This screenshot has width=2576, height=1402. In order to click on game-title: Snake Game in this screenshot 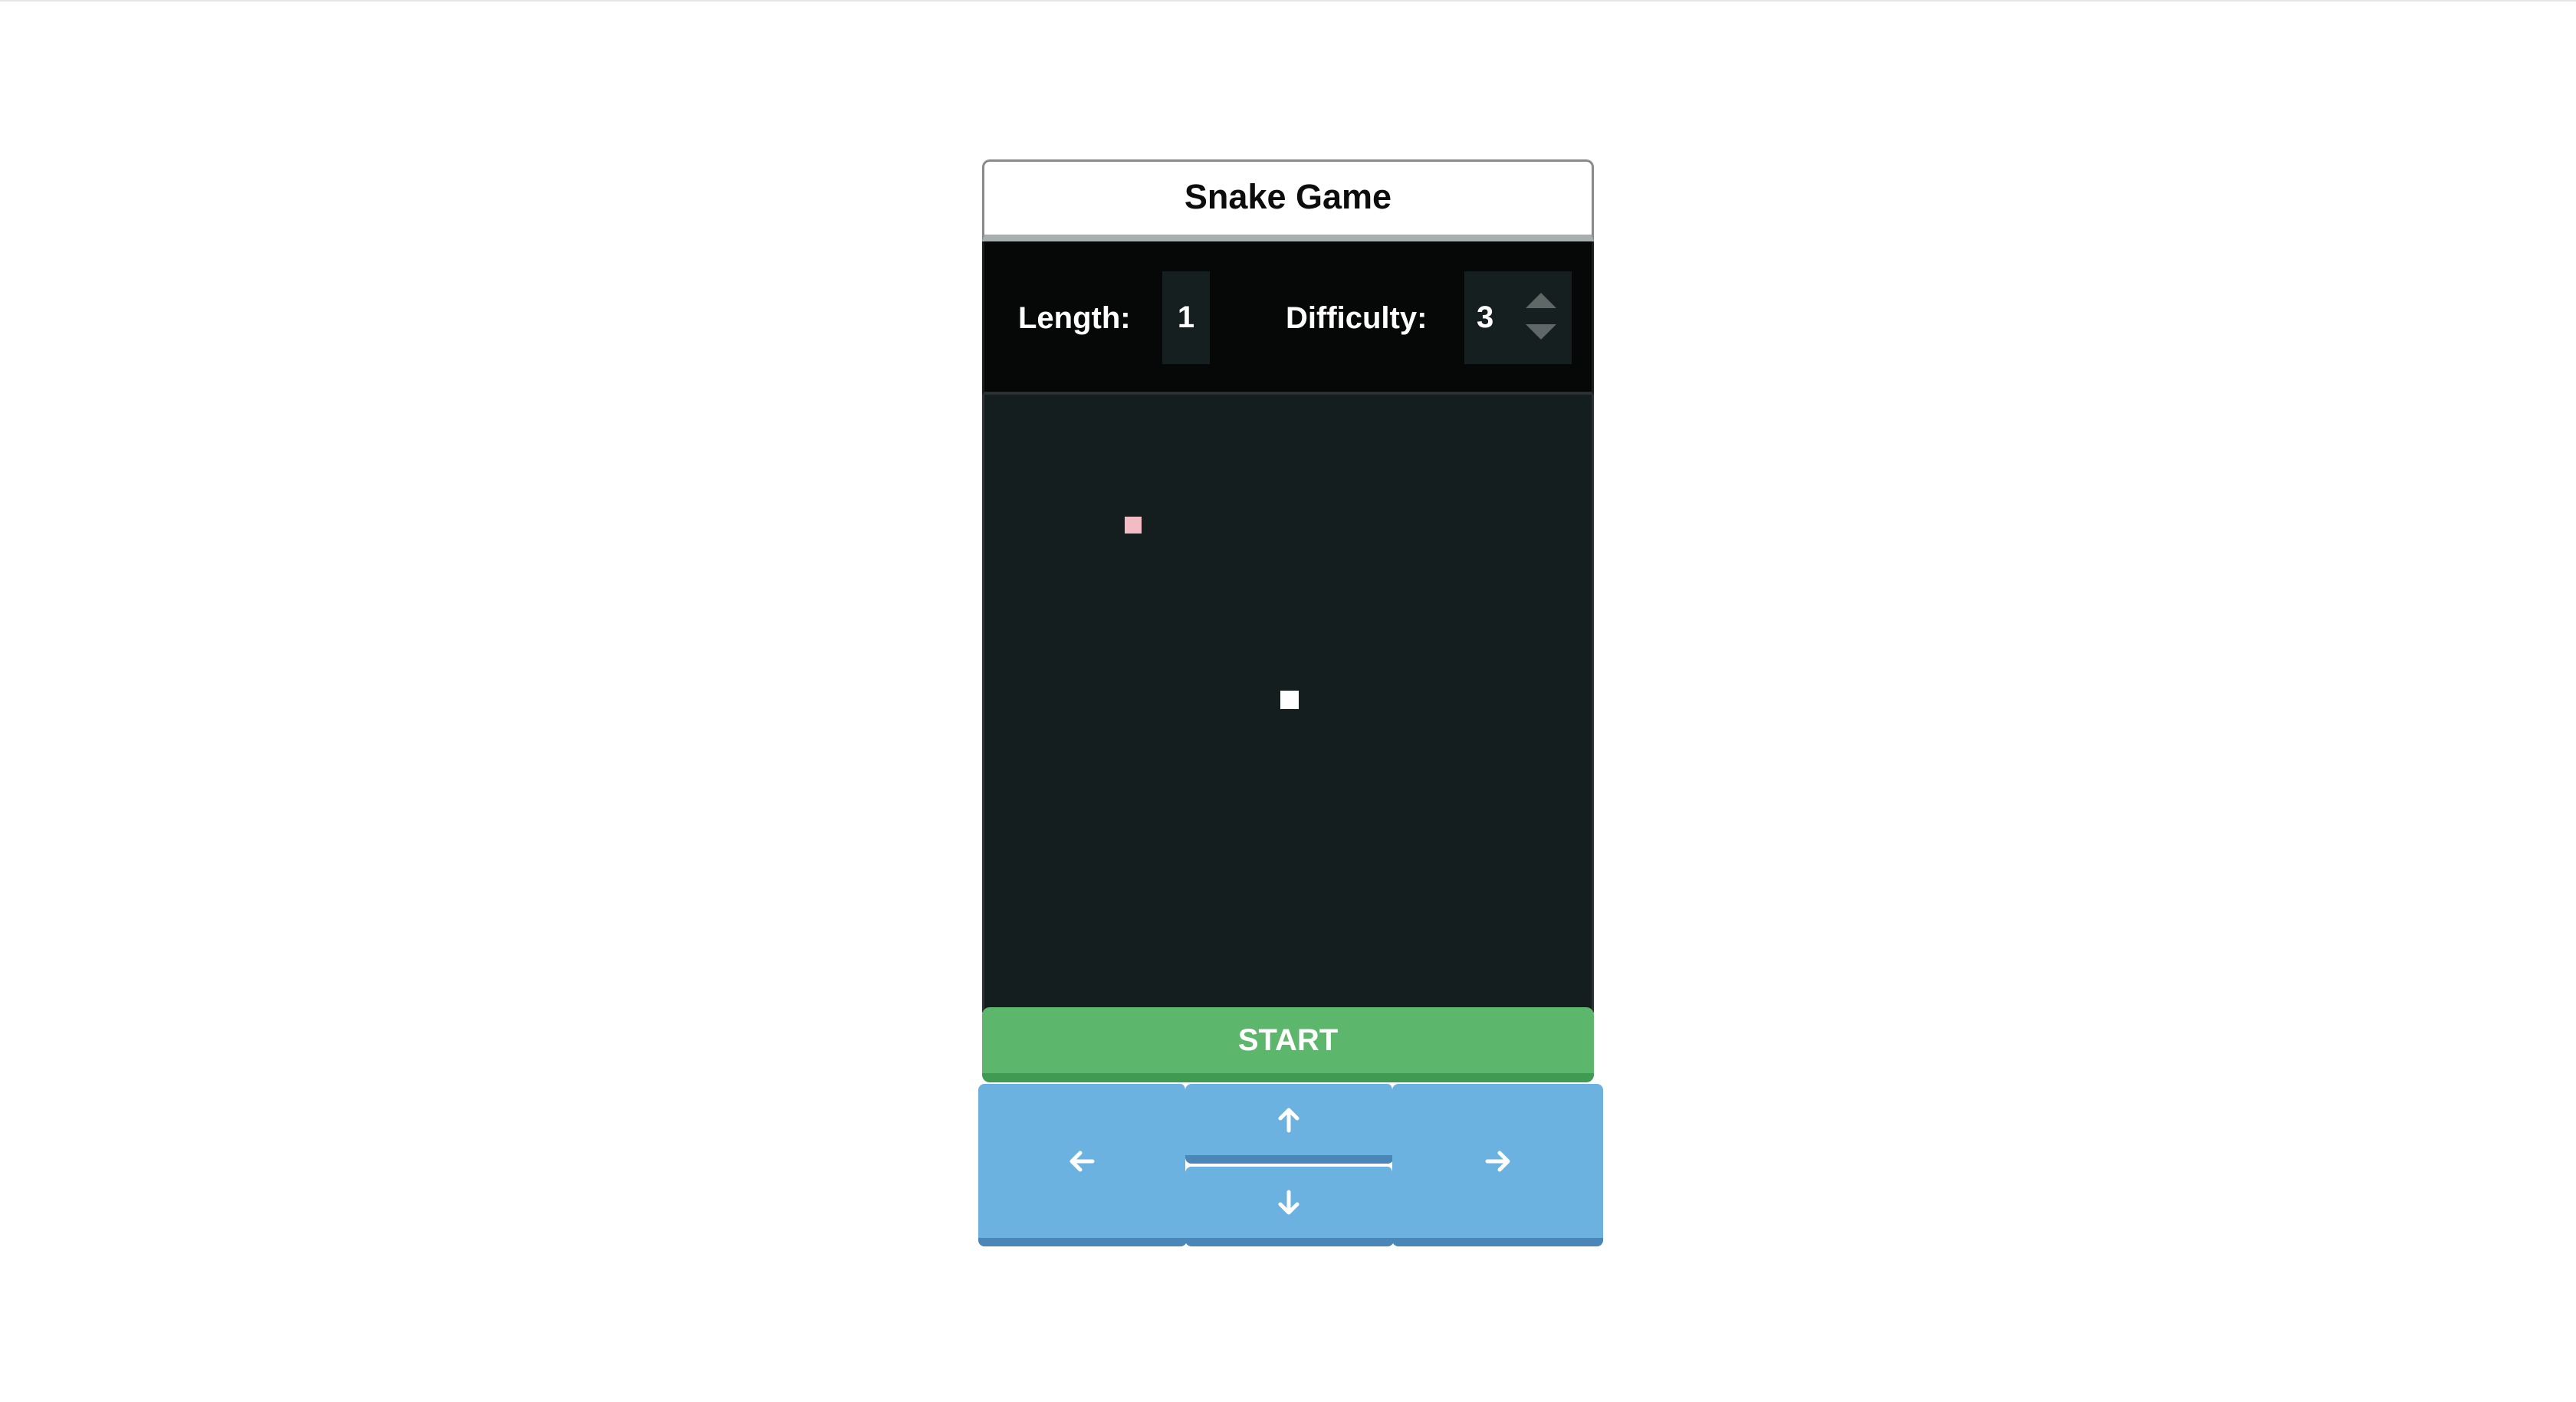, I will do `click(1288, 196)`.